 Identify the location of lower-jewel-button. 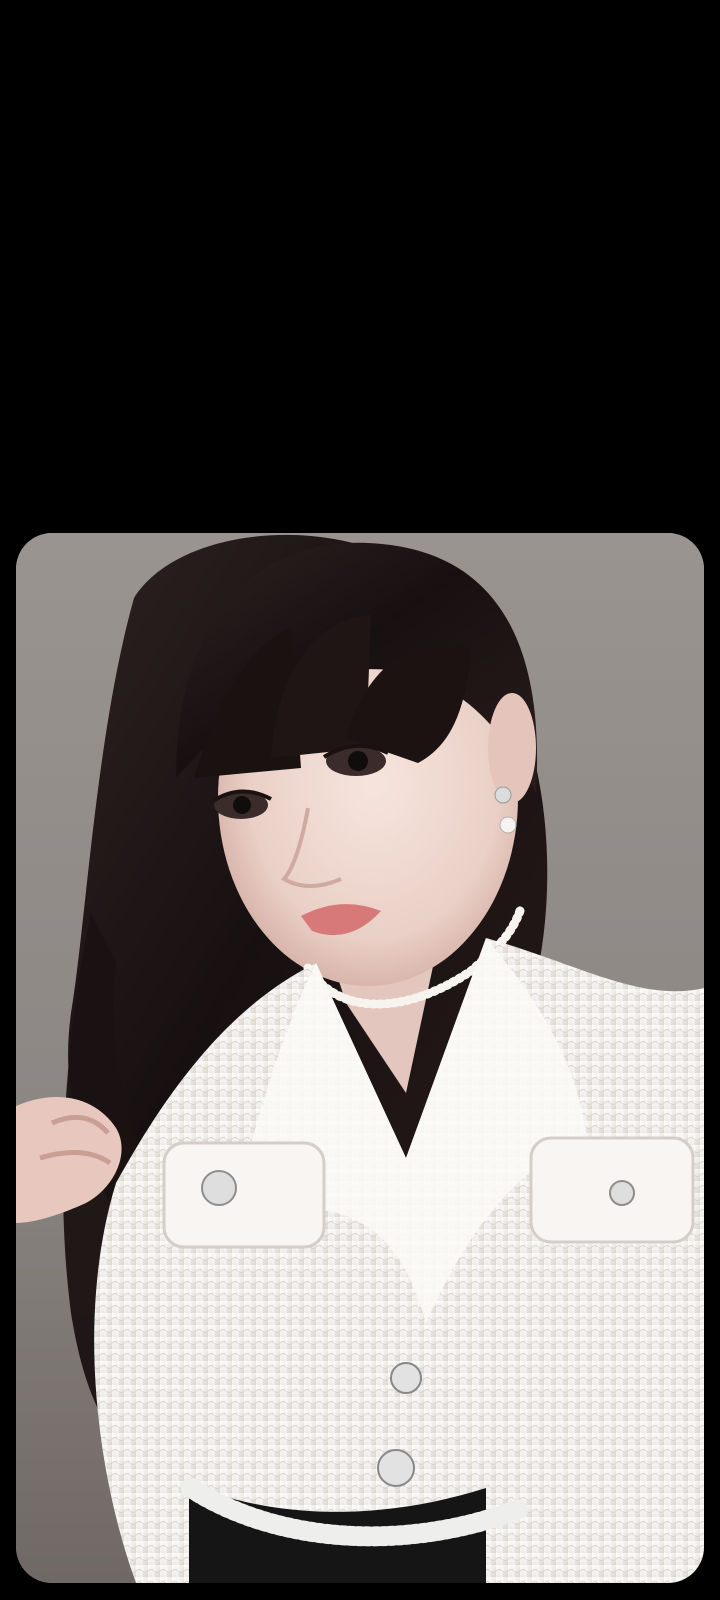
(396, 1468).